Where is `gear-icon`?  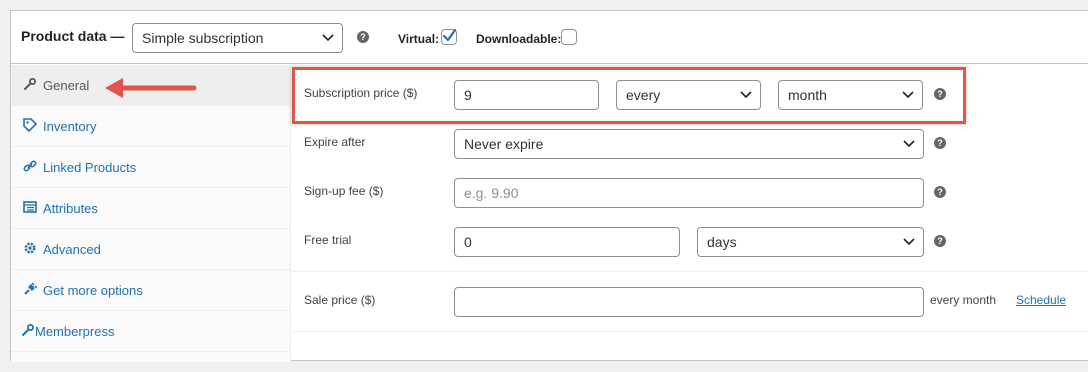
gear-icon is located at coordinates (30, 248).